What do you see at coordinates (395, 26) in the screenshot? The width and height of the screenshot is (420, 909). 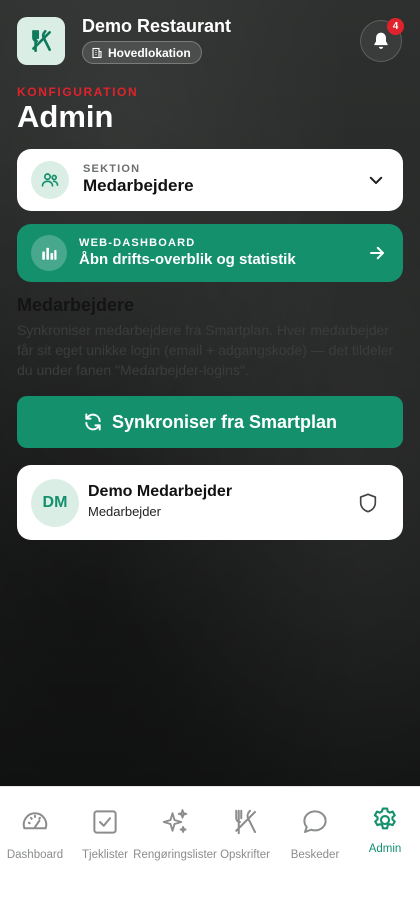 I see `notification-badge: 4` at bounding box center [395, 26].